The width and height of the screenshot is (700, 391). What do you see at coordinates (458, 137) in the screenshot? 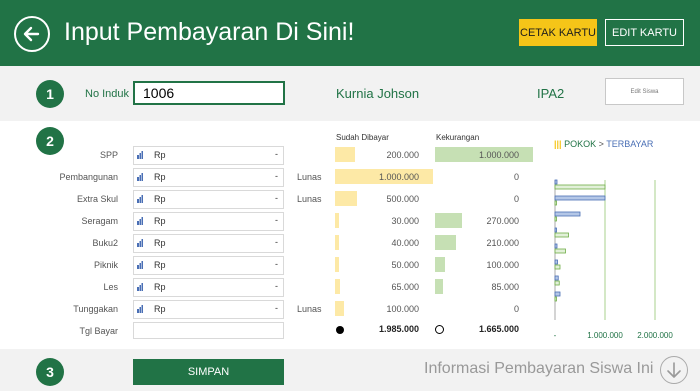
I see `remaining-column-header: Kekurangan` at bounding box center [458, 137].